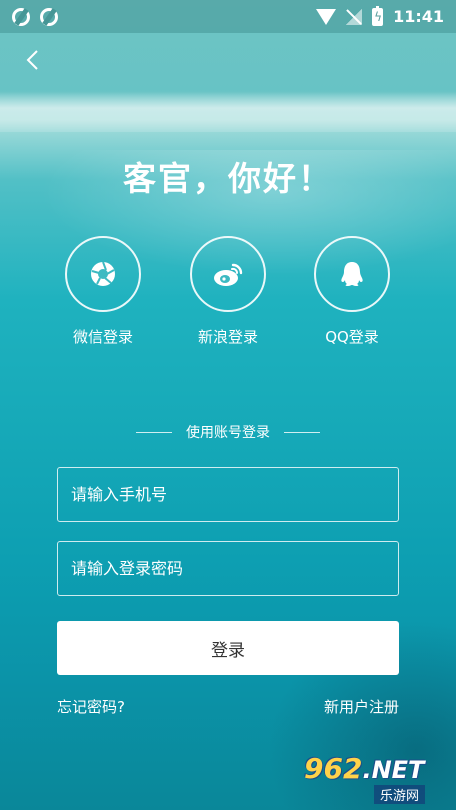 The height and width of the screenshot is (810, 456). Describe the element at coordinates (228, 112) in the screenshot. I see `foam-overlay` at that location.